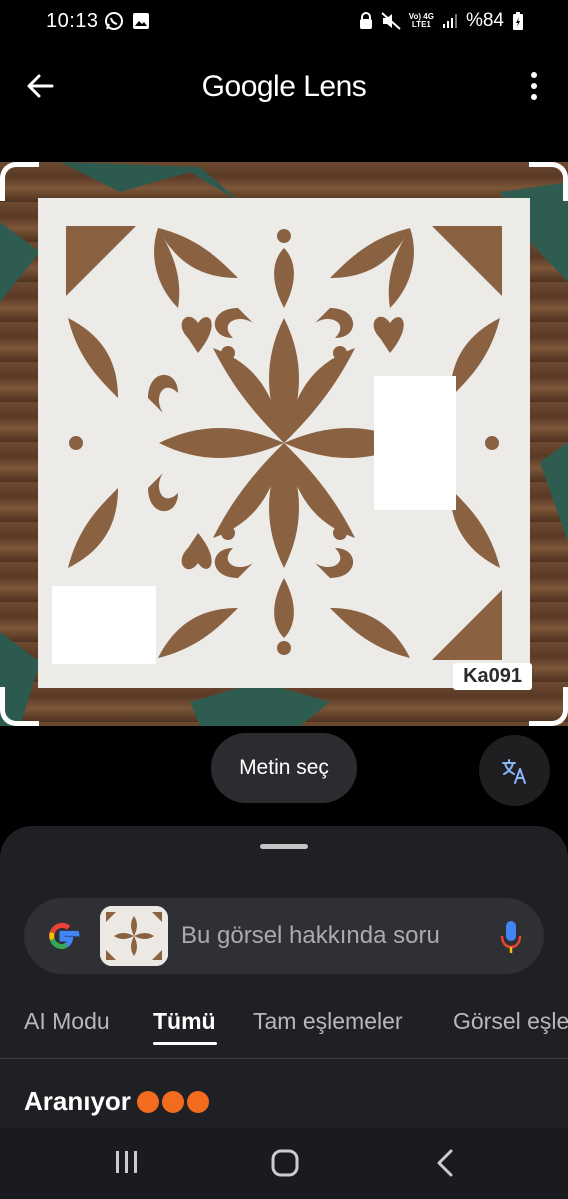 The image size is (568, 1199). Describe the element at coordinates (510, 1021) in the screenshot. I see `tab-visual-matches: Görsel eşle` at that location.